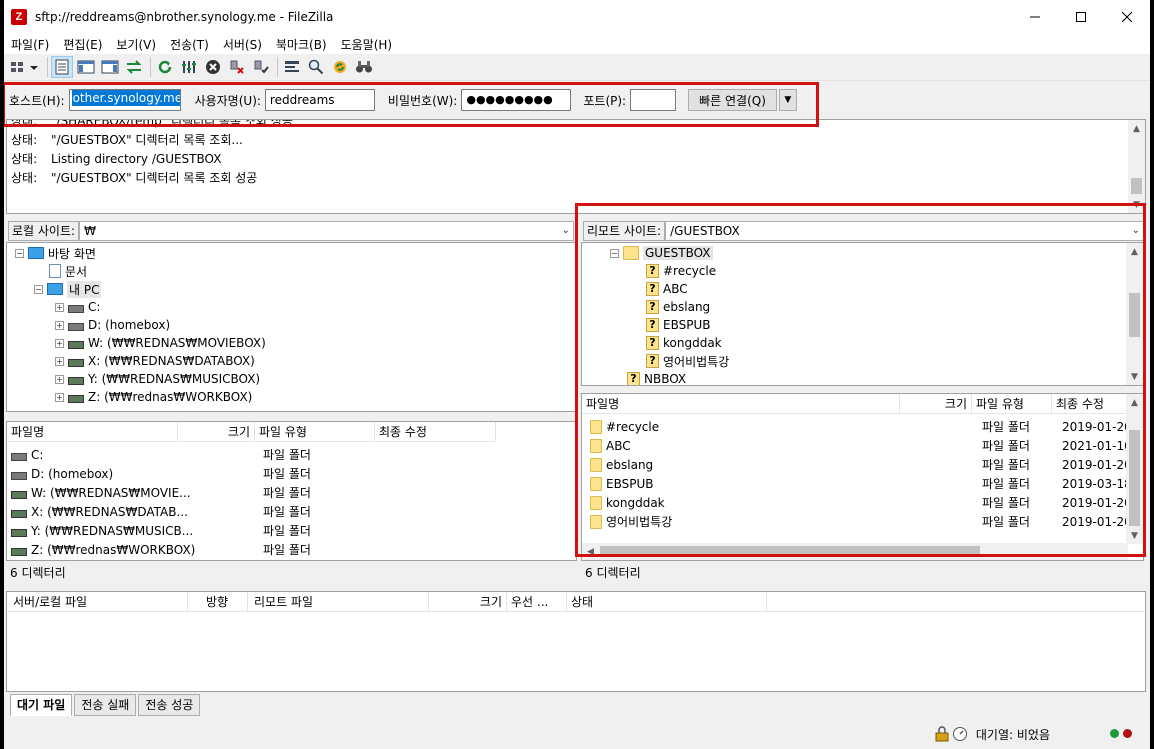 The width and height of the screenshot is (1154, 749). I want to click on minimize-icon, so click(1035, 17).